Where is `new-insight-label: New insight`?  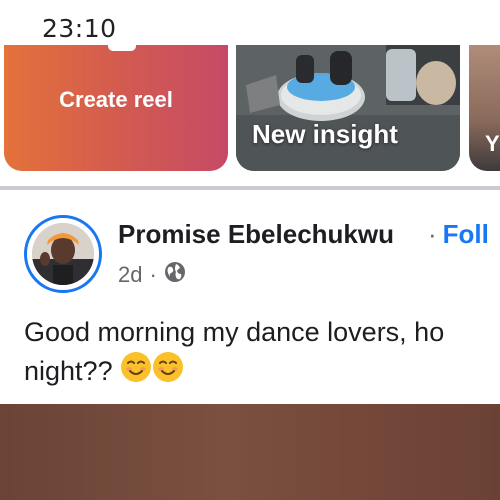
new-insight-label: New insight is located at coordinates (325, 134).